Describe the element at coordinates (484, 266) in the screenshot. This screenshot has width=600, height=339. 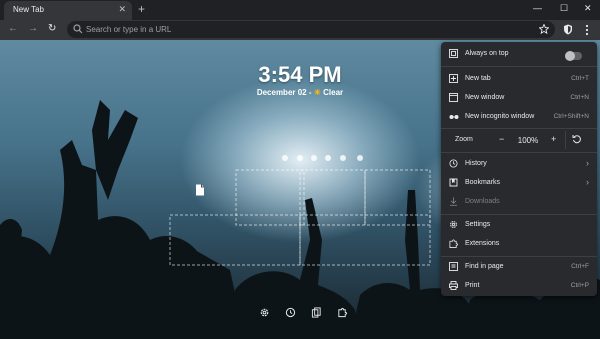
I see `menu-label: Find in page` at that location.